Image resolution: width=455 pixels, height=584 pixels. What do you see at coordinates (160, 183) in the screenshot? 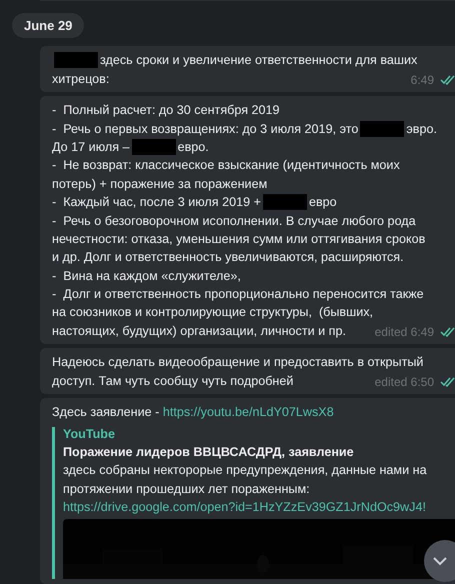
I see `message-text: потерь) + поражение за поражением` at bounding box center [160, 183].